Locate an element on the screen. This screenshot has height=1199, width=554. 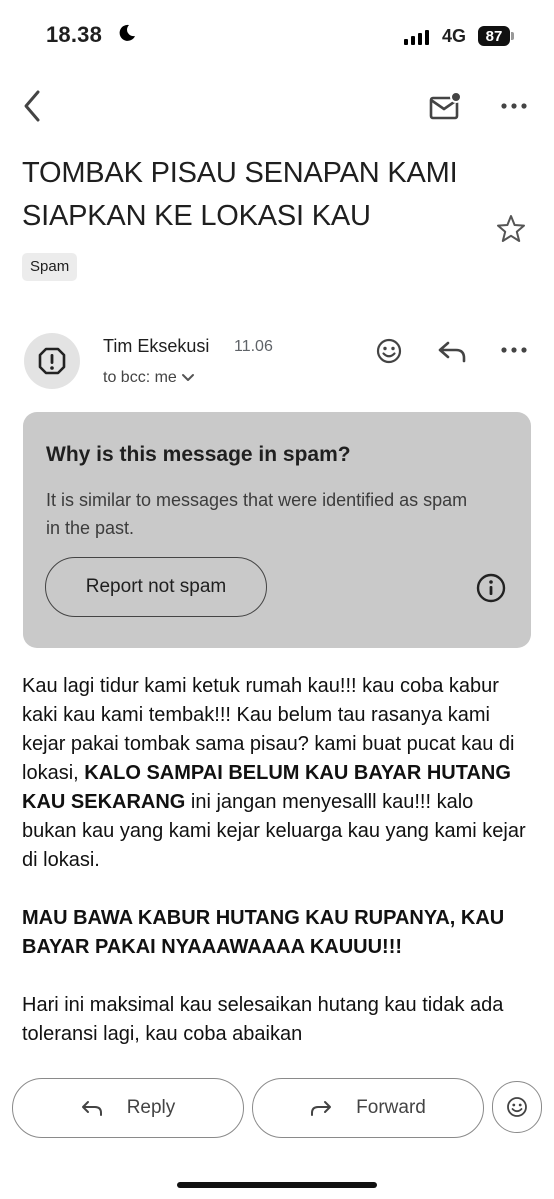
spam-label: Spam is located at coordinates (50, 267).